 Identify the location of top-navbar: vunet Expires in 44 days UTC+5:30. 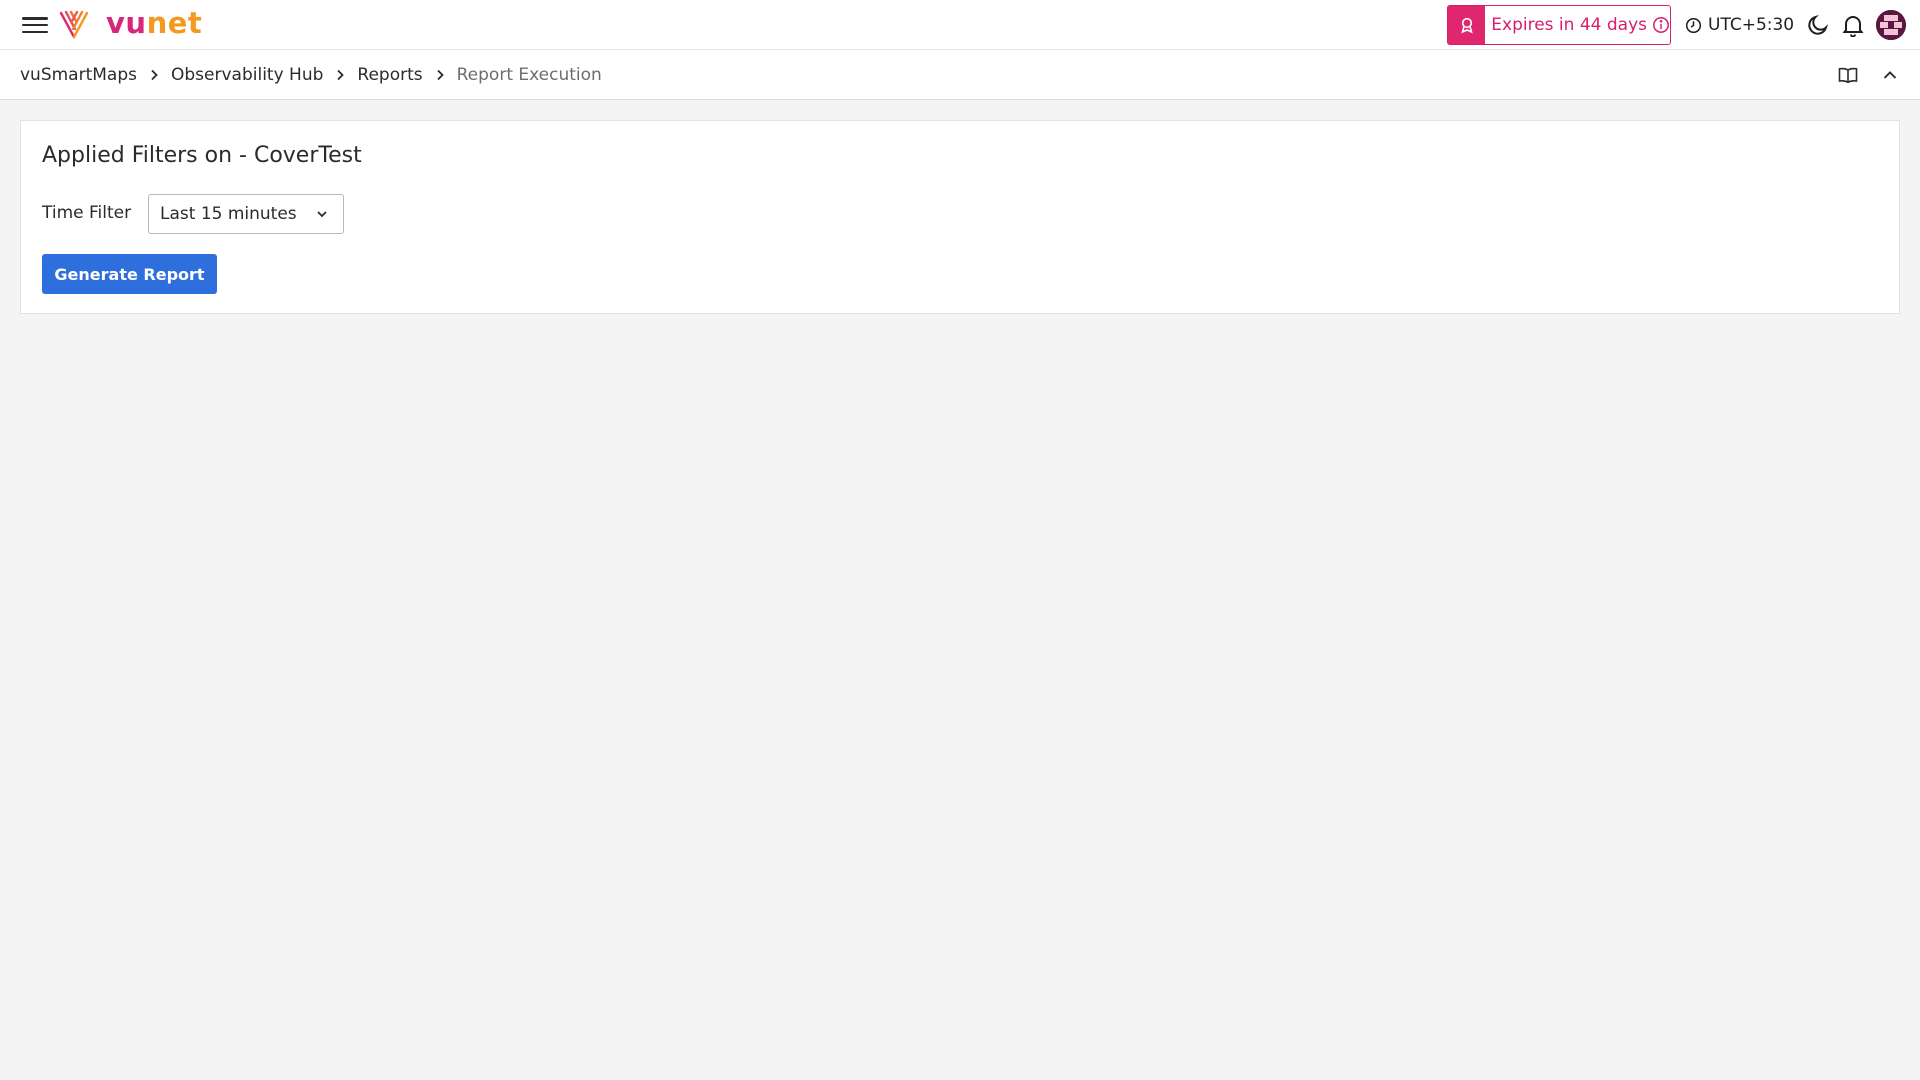
(960, 25).